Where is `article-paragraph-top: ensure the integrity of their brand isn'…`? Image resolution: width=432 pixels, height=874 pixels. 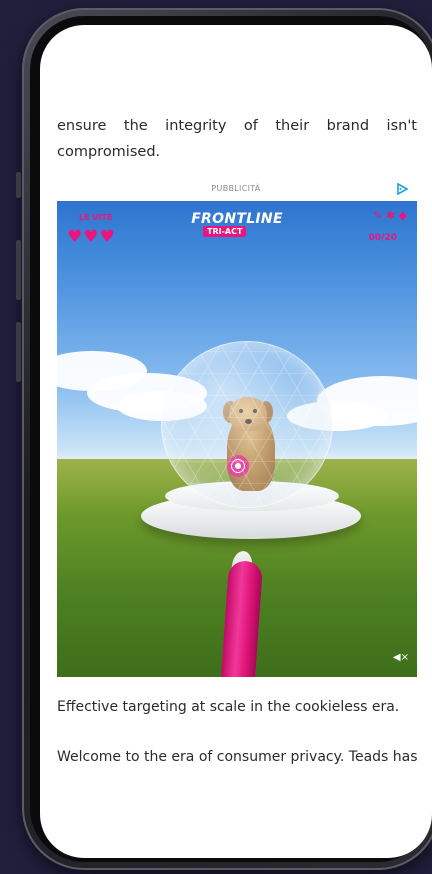 article-paragraph-top: ensure the integrity of their brand isn'… is located at coordinates (237, 139).